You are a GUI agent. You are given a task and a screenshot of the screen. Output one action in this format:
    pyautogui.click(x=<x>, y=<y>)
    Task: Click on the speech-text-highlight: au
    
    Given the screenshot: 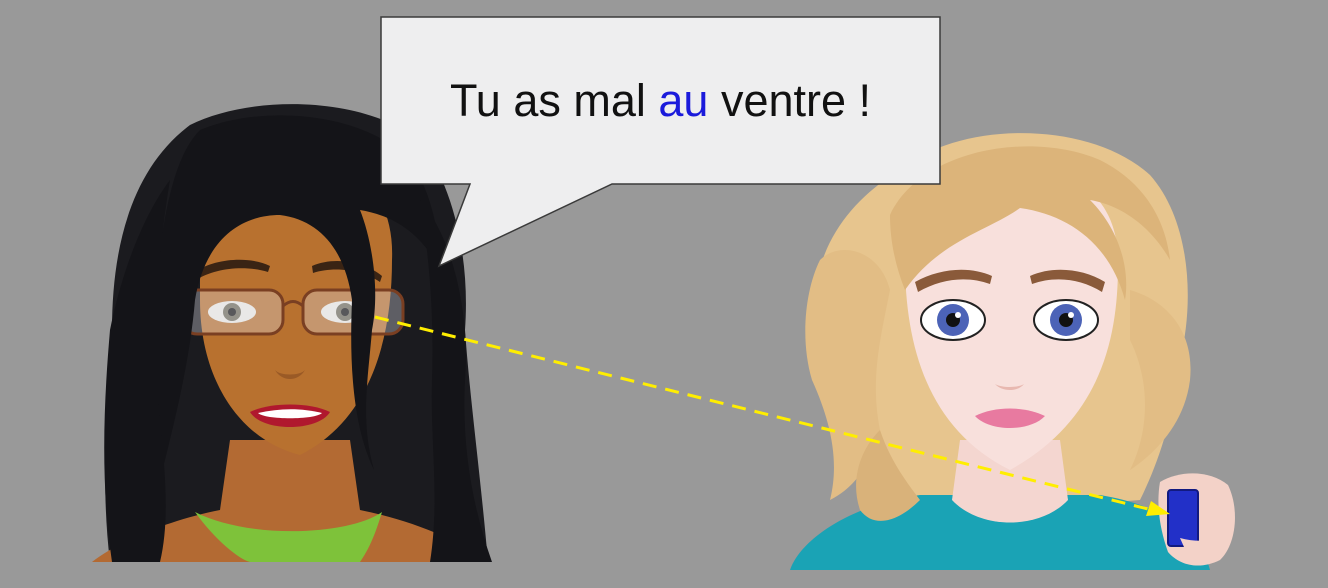 What is the action you would take?
    pyautogui.click(x=683, y=100)
    